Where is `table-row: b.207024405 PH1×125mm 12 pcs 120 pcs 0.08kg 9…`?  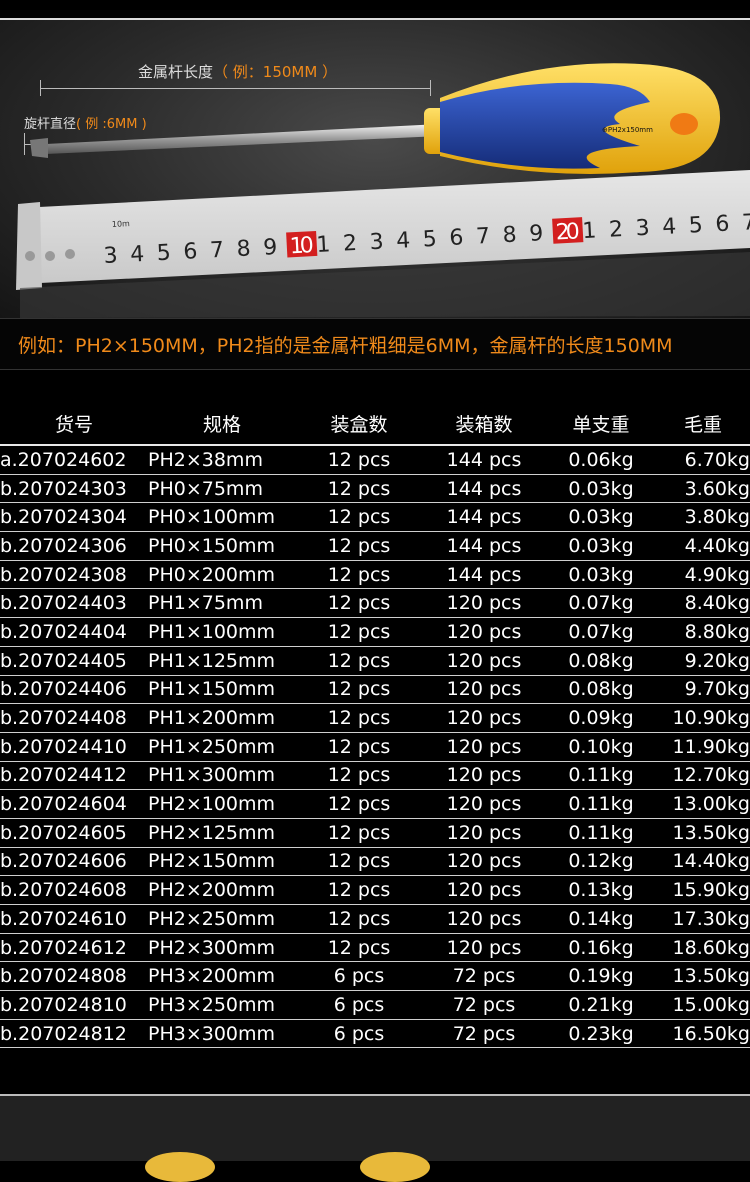
table-row: b.207024405 PH1×125mm 12 pcs 120 pcs 0.08kg 9… is located at coordinates (375, 661).